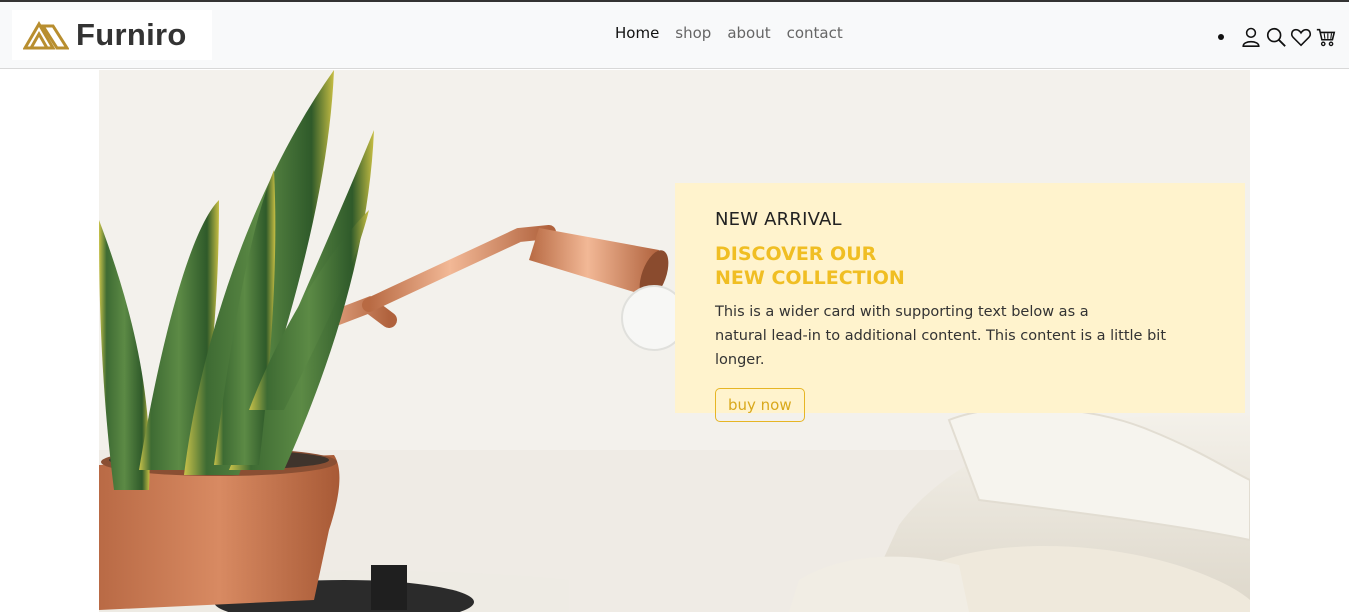 This screenshot has height=612, width=1349. I want to click on cart-icon, so click(1326, 37).